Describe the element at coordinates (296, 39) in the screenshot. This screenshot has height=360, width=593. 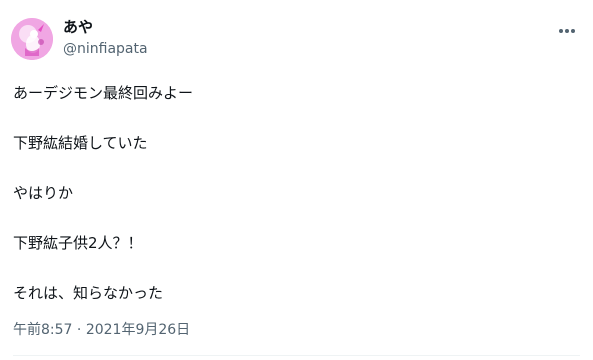
I see `tweet-header: あや @ninfiapata` at that location.